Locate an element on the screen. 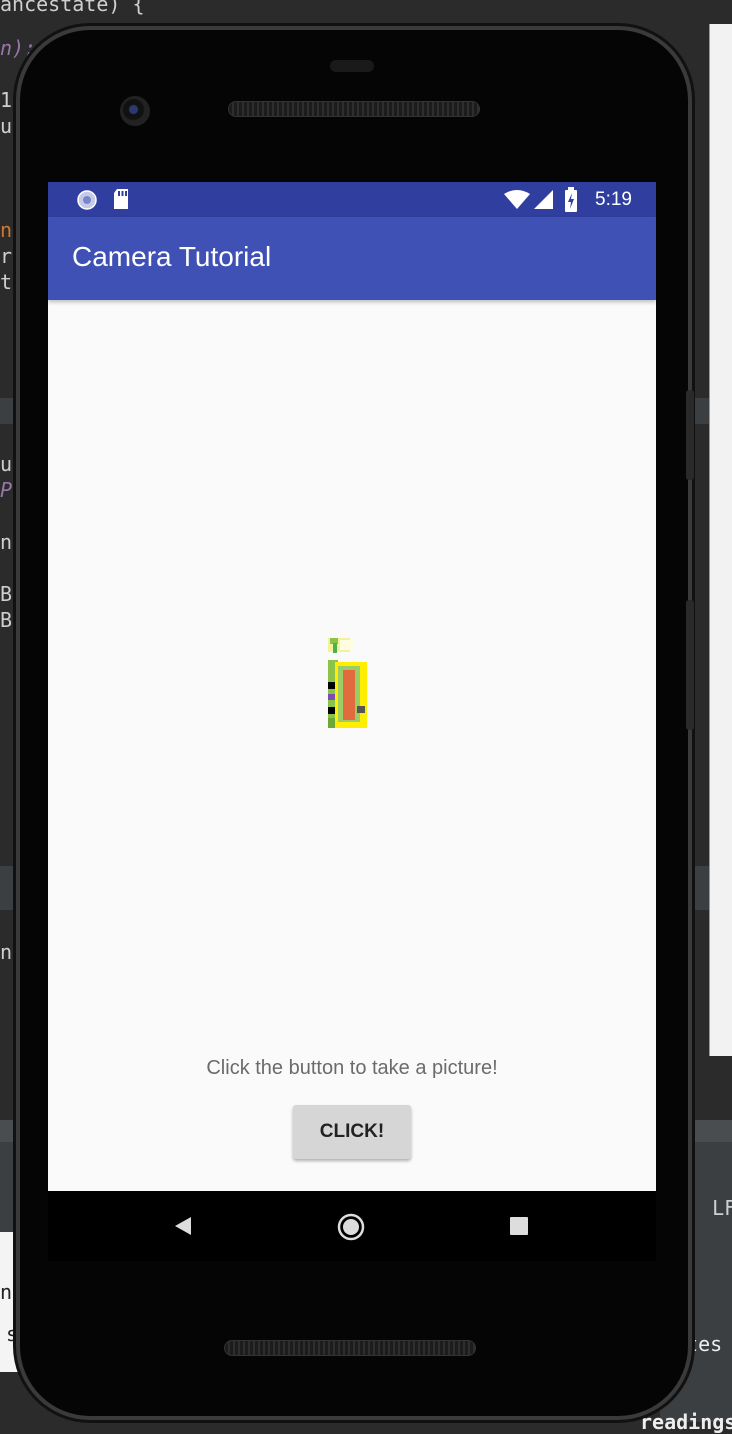 This screenshot has height=1434, width=732. instruction-text: Click the button to take a picture! is located at coordinates (352, 1068).